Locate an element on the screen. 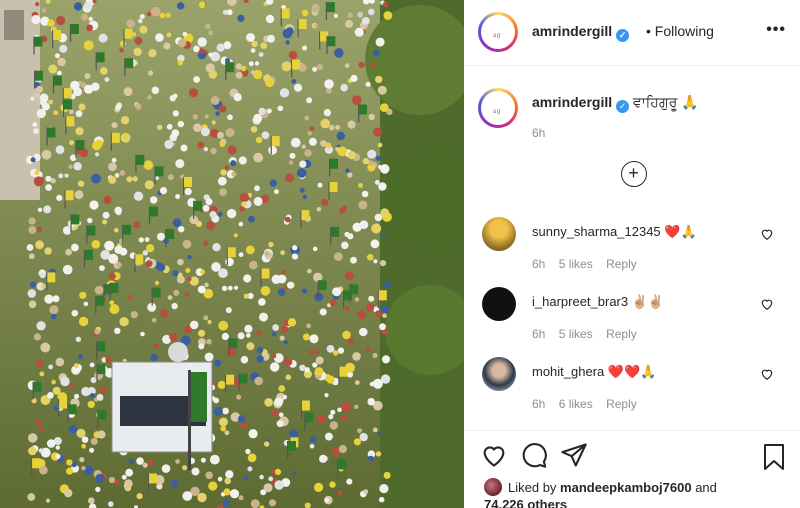 The height and width of the screenshot is (508, 800). caption-avatar: ag is located at coordinates (498, 108).